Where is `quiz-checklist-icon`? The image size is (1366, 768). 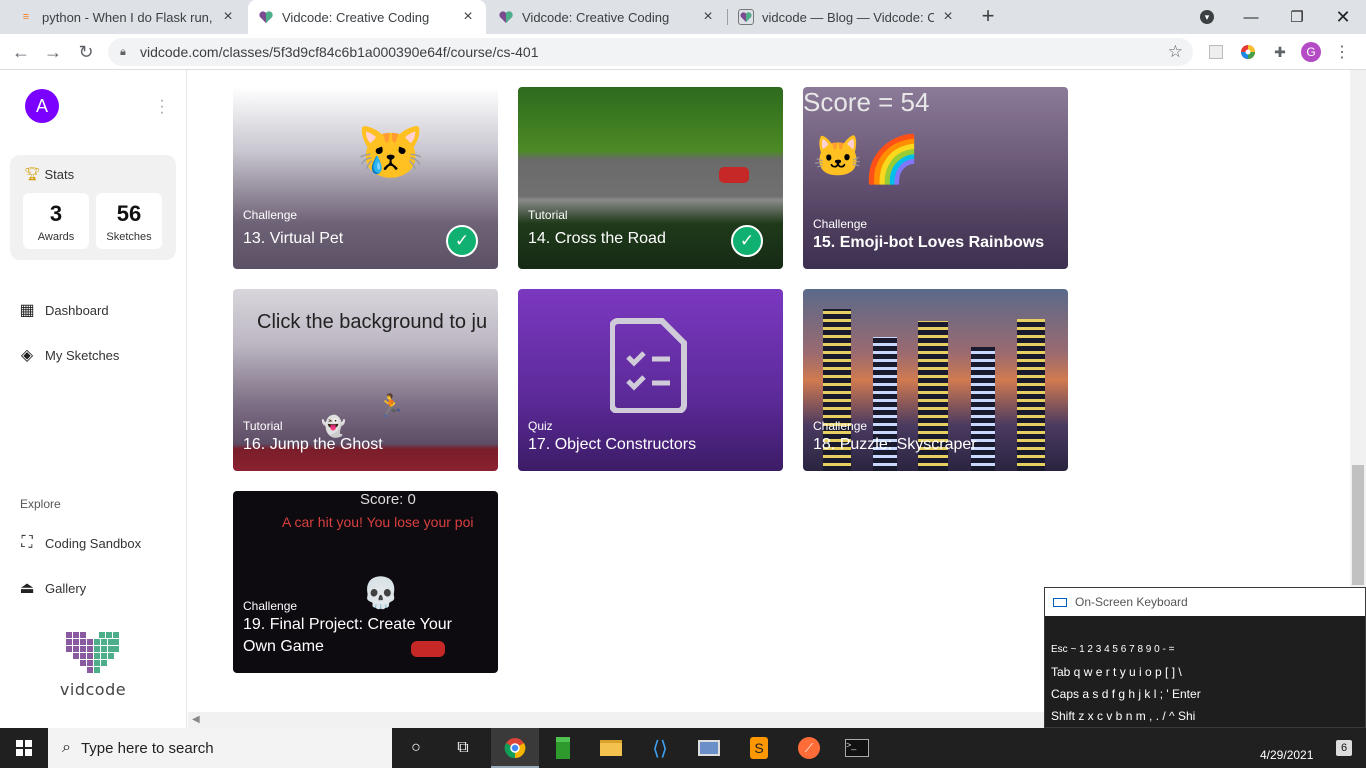
quiz-checklist-icon is located at coordinates (648, 365).